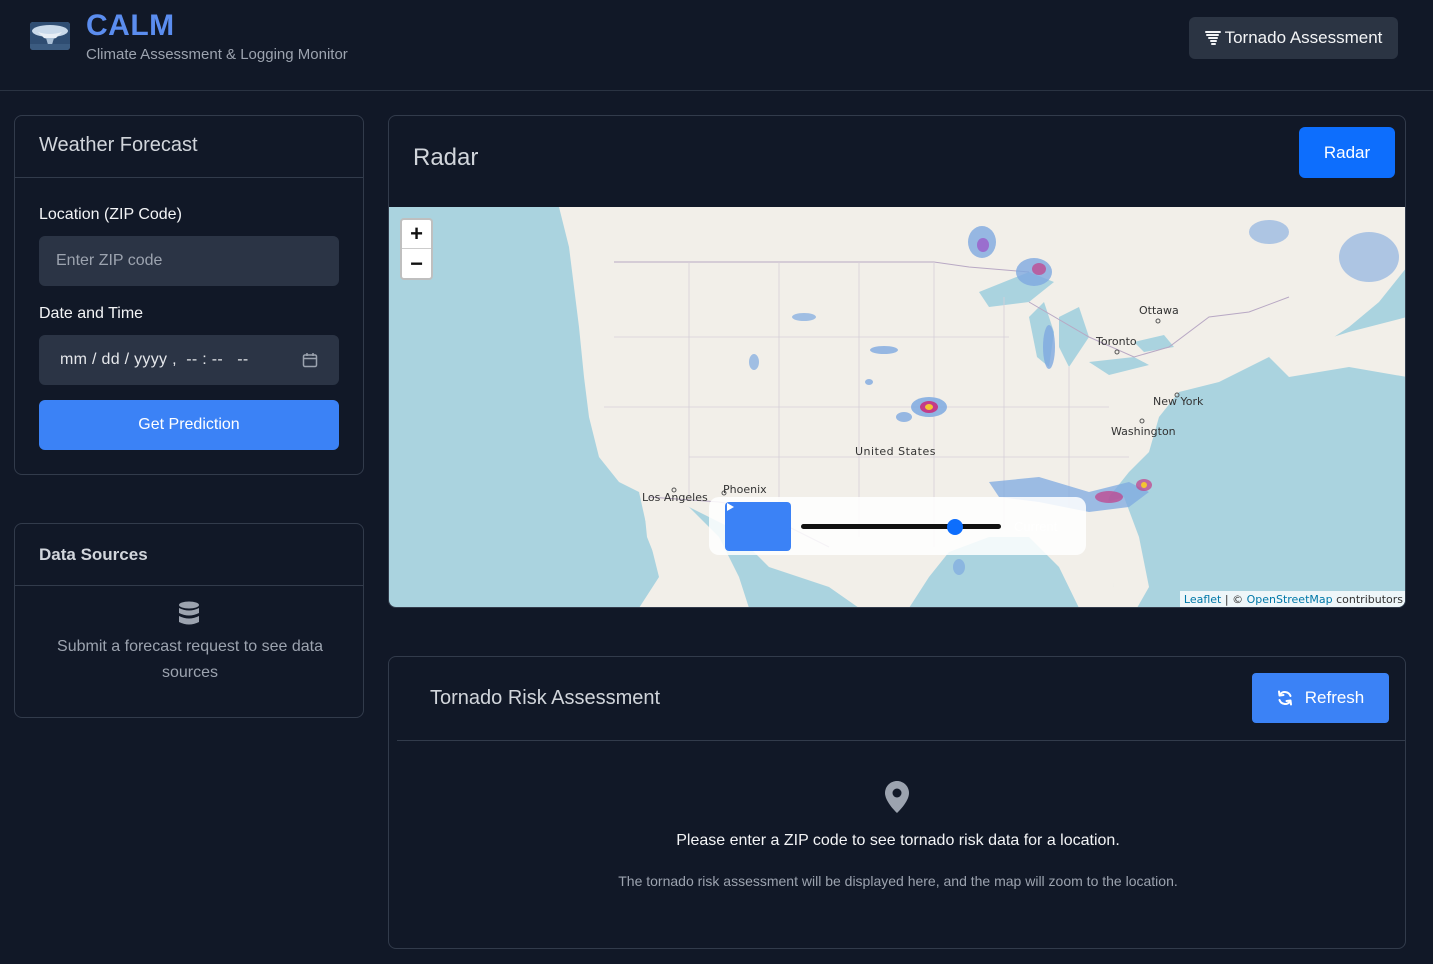 The height and width of the screenshot is (964, 1433). What do you see at coordinates (675, 497) in the screenshot?
I see `city-label-los-angeles: Los Angeles` at bounding box center [675, 497].